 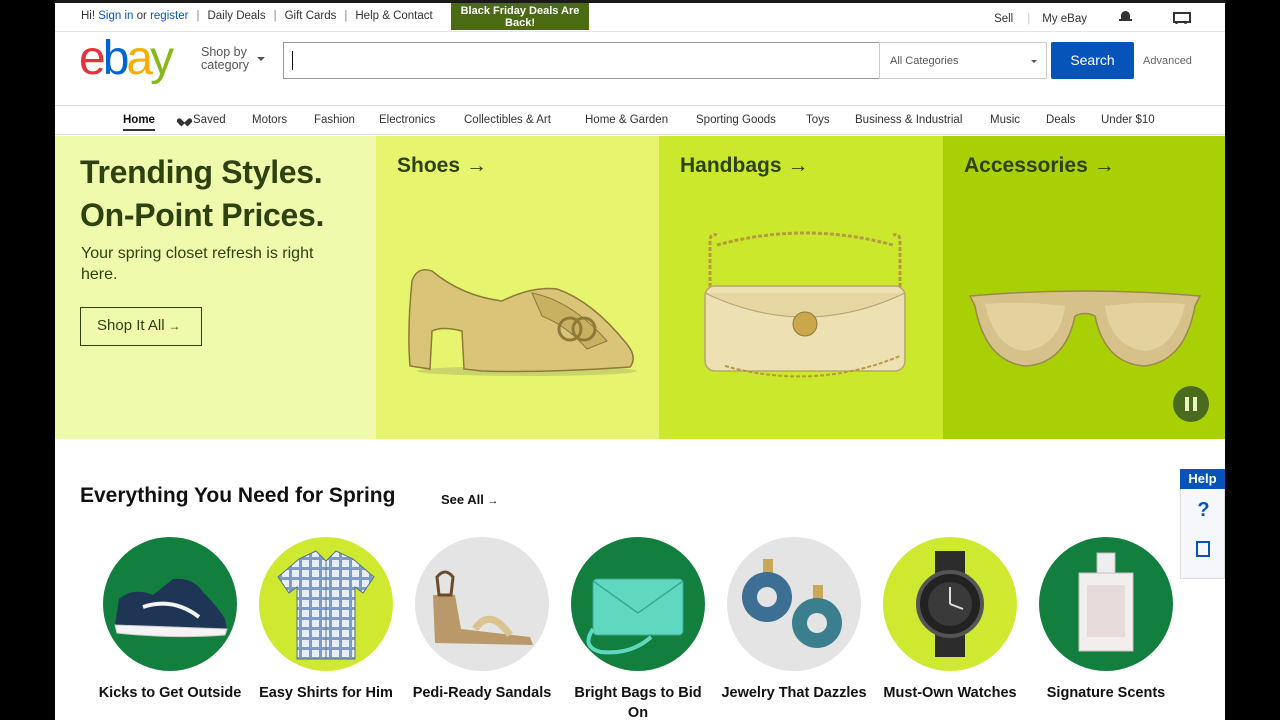 What do you see at coordinates (1084, 287) in the screenshot?
I see `hero-panel-accessories: Accessories →` at bounding box center [1084, 287].